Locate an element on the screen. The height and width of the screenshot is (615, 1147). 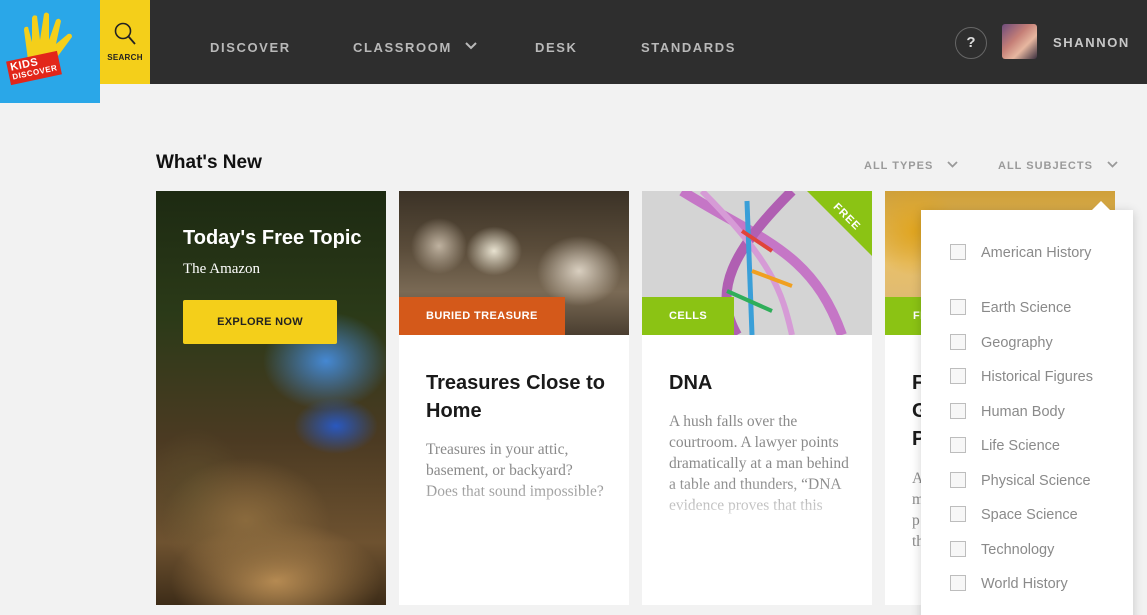
filter-all-subjects: ALL SUBJECTS is located at coordinates (1058, 166).